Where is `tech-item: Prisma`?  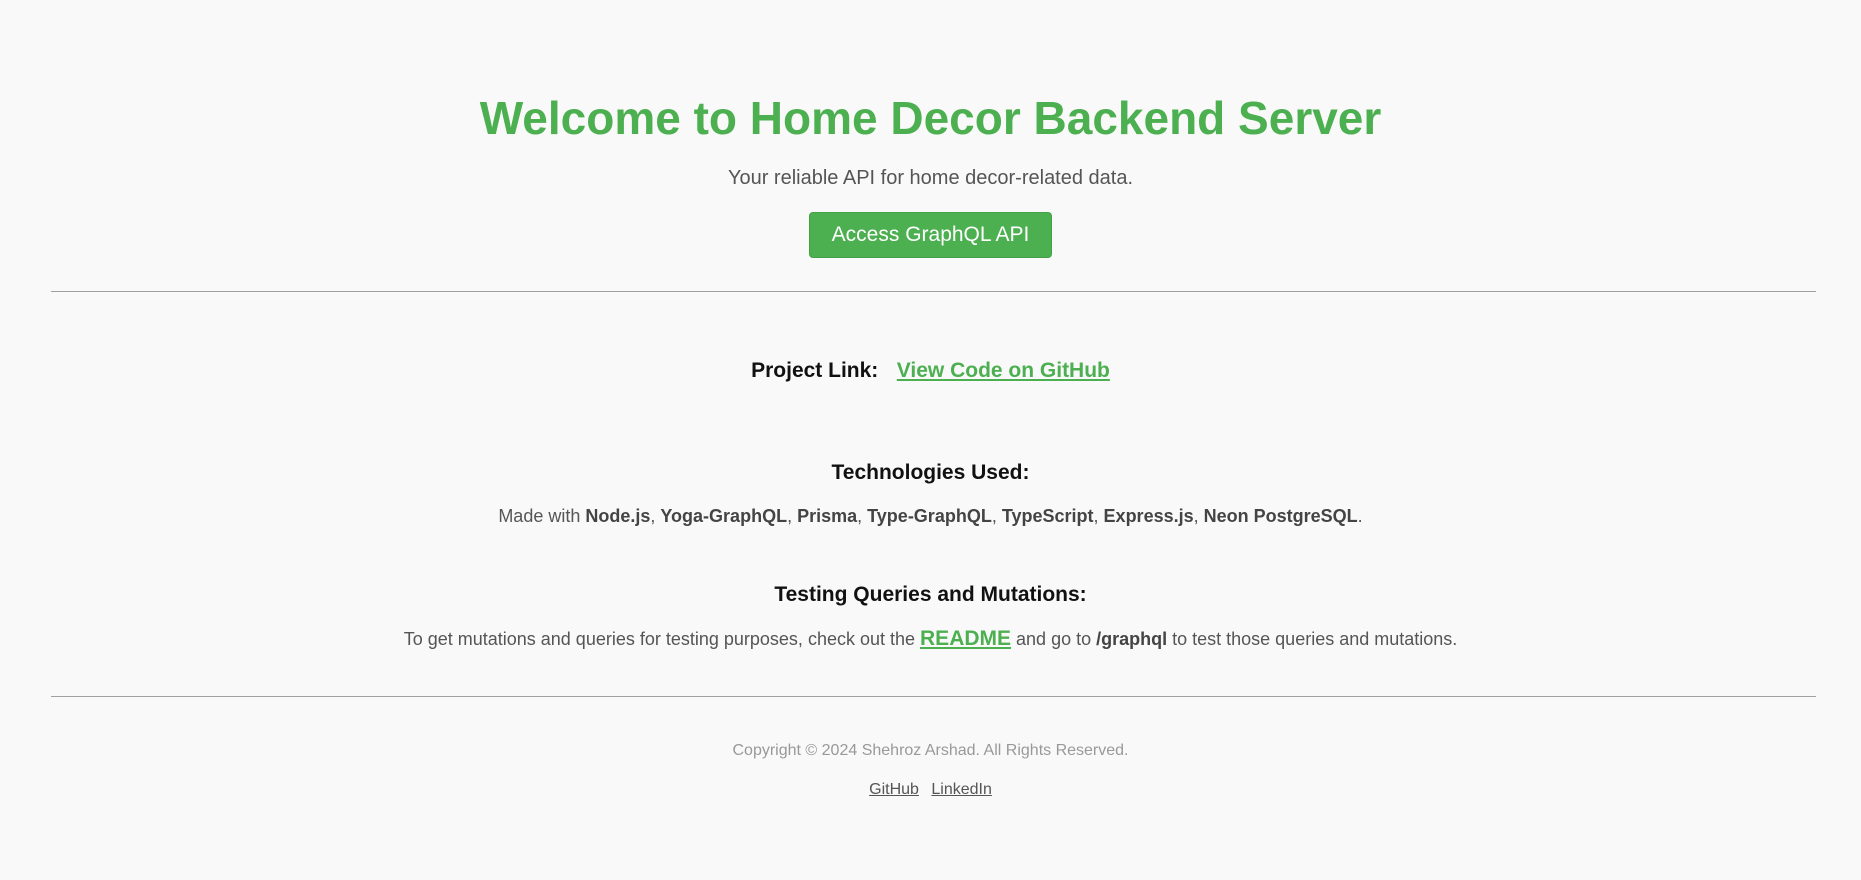
tech-item: Prisma is located at coordinates (827, 516).